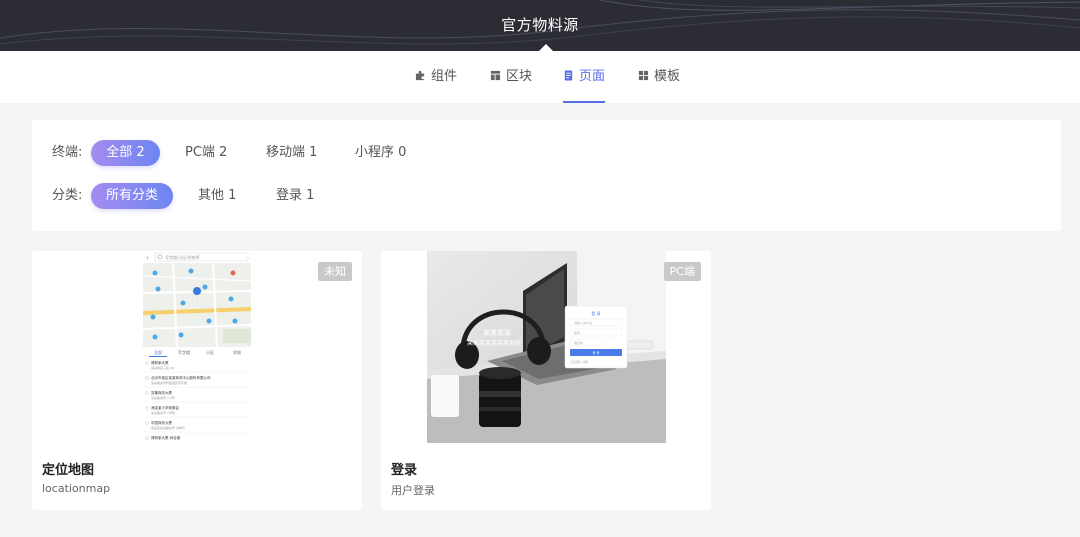  Describe the element at coordinates (158, 352) in the screenshot. I see `map-tab: 全部` at that location.